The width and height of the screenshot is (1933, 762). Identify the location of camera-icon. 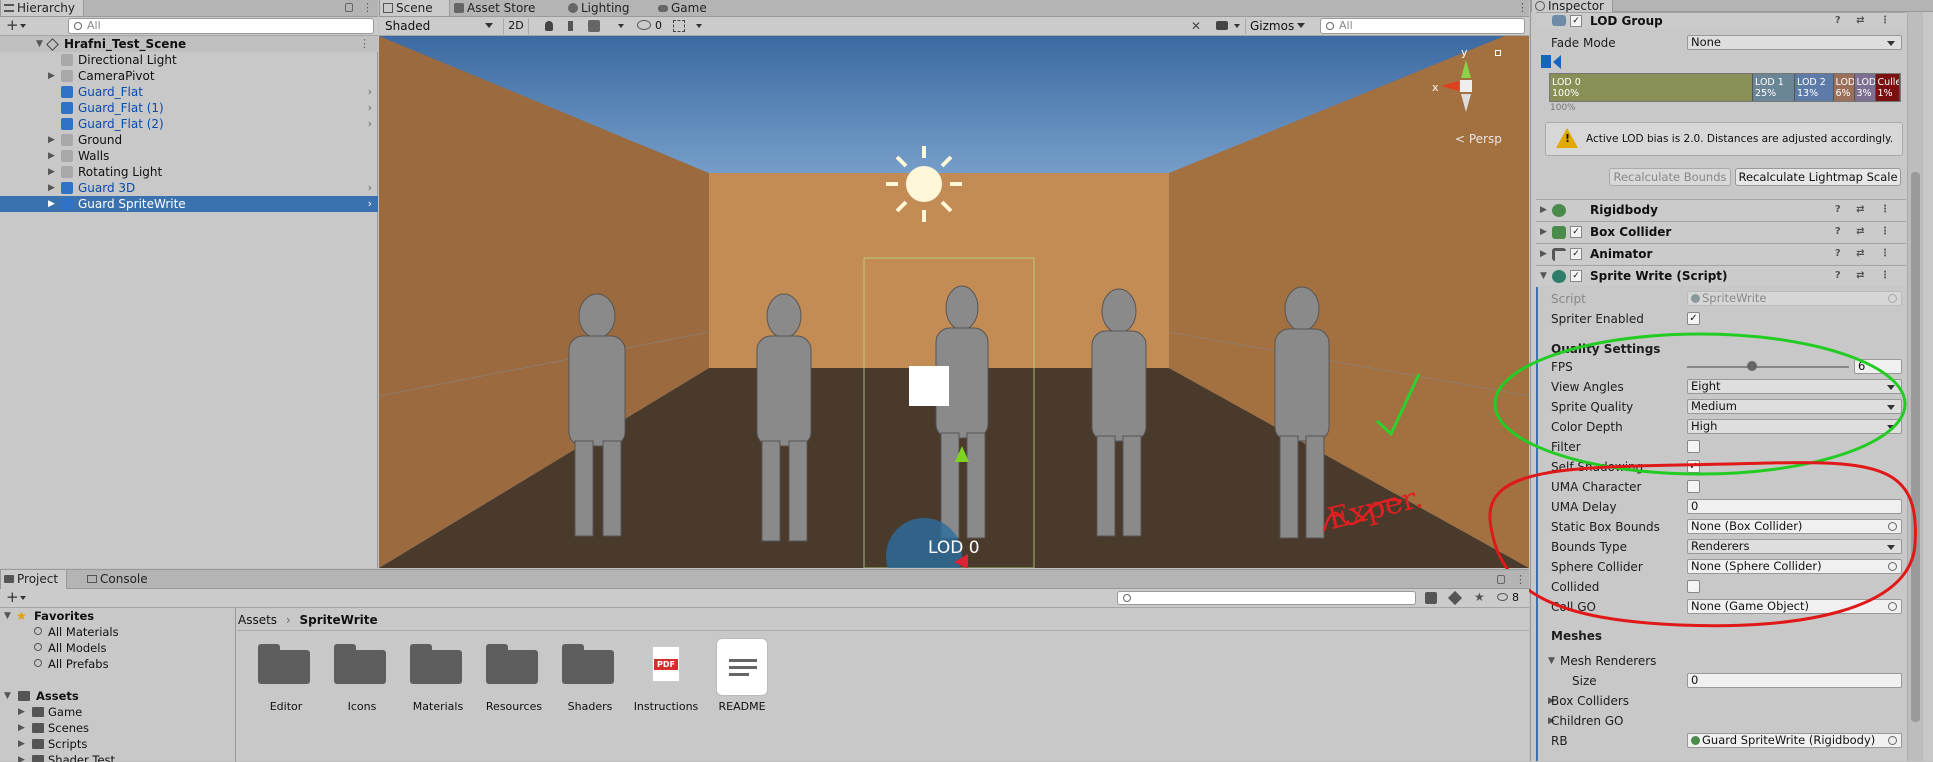
(1222, 25).